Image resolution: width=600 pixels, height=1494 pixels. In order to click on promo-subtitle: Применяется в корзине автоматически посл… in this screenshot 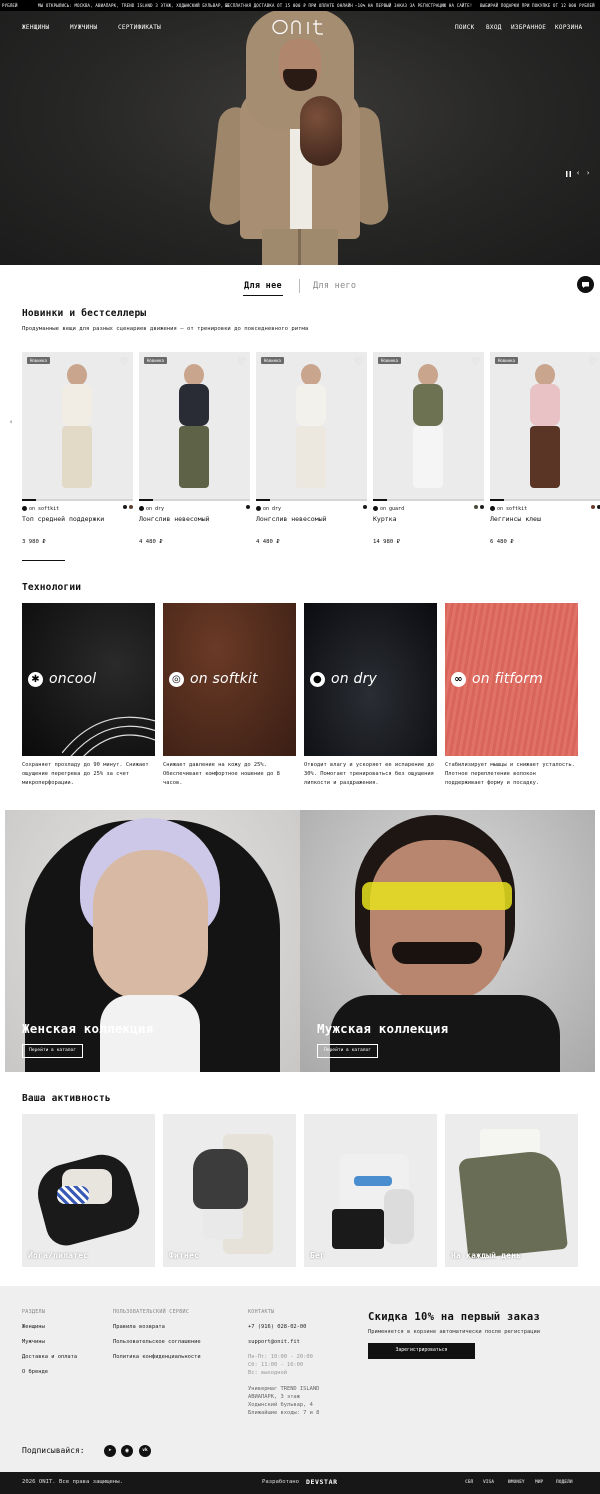, I will do `click(454, 1332)`.